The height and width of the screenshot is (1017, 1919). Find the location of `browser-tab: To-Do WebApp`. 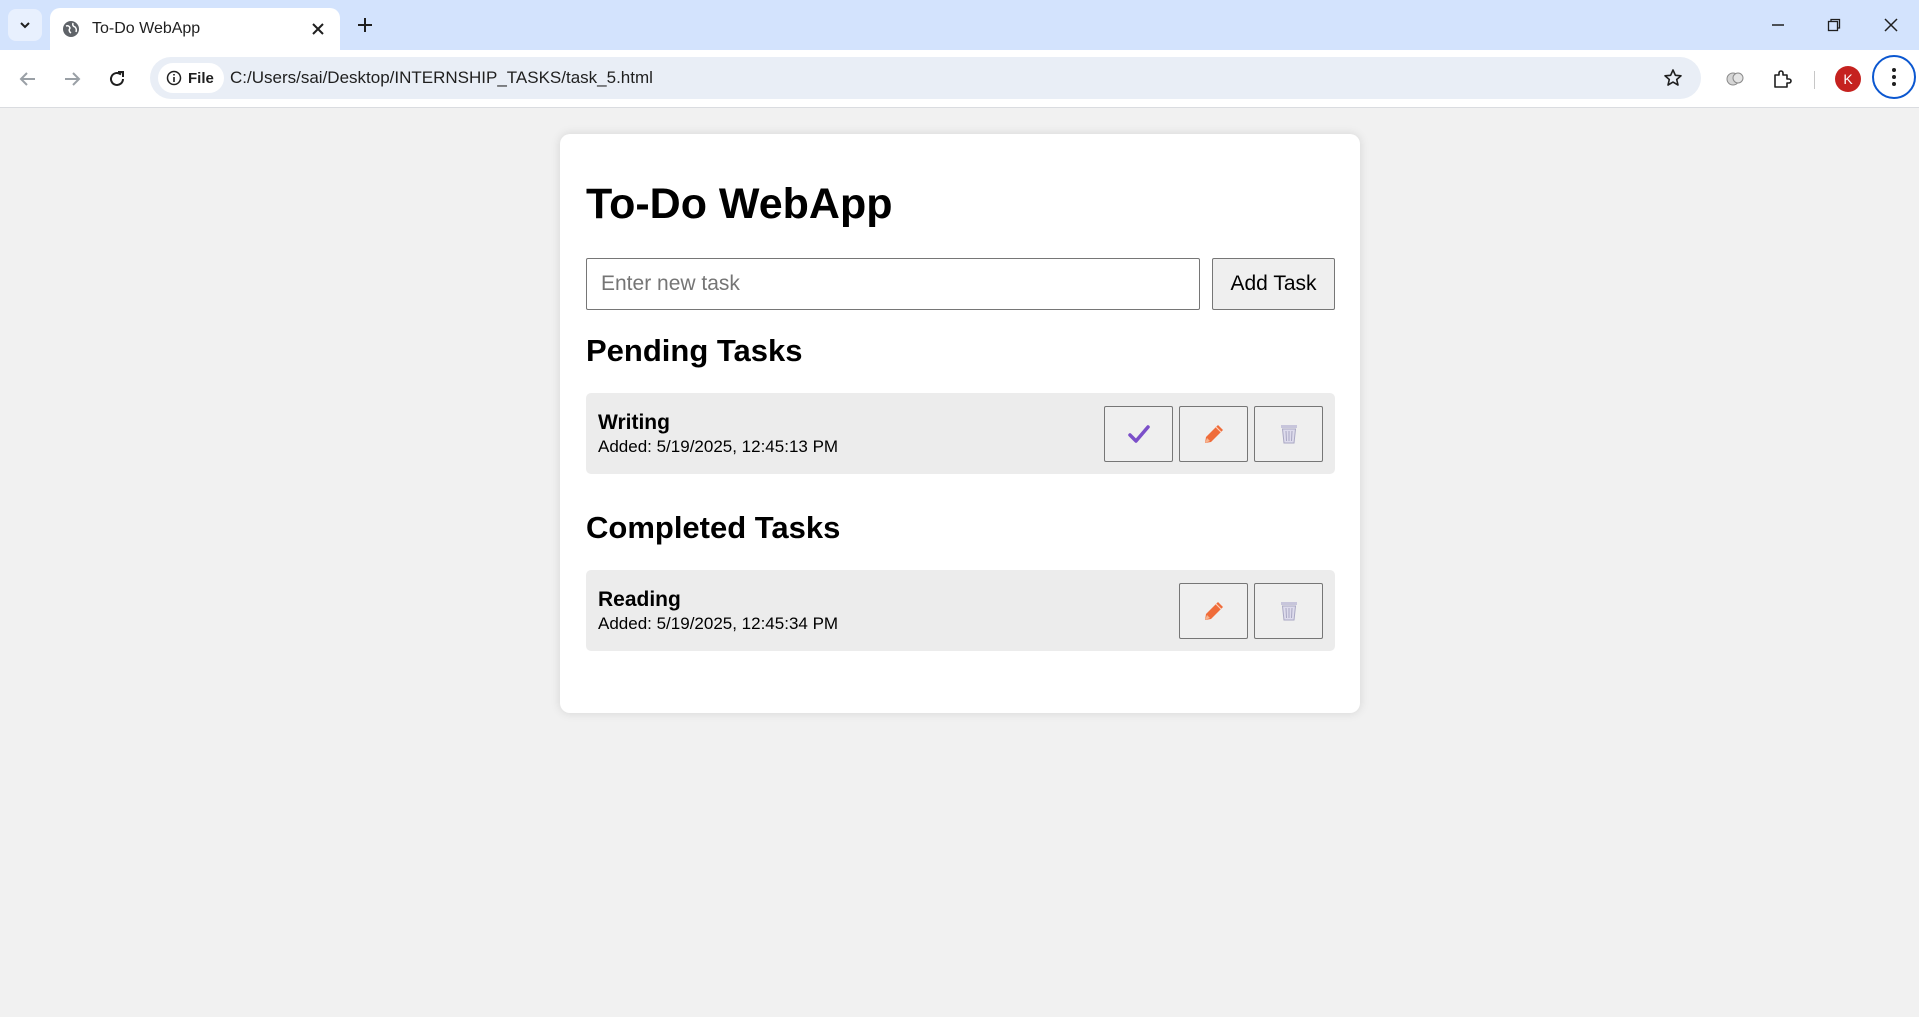

browser-tab: To-Do WebApp is located at coordinates (195, 29).